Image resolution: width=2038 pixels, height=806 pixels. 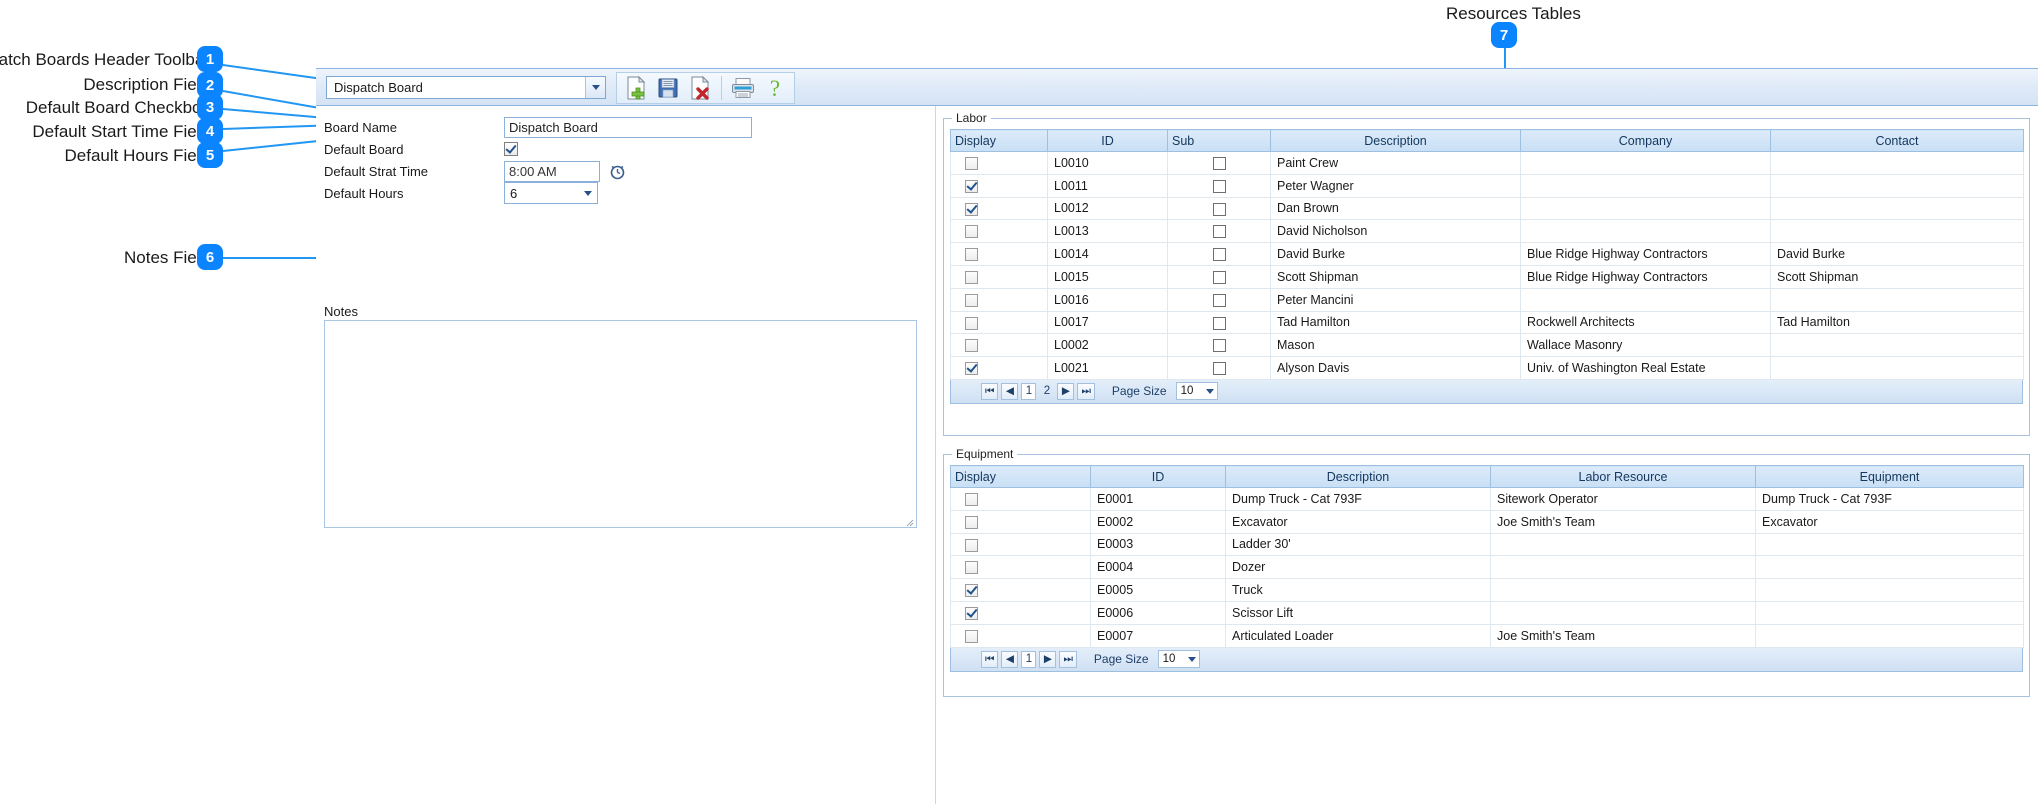 What do you see at coordinates (990, 391) in the screenshot?
I see `labor-first-page-button: ⏮` at bounding box center [990, 391].